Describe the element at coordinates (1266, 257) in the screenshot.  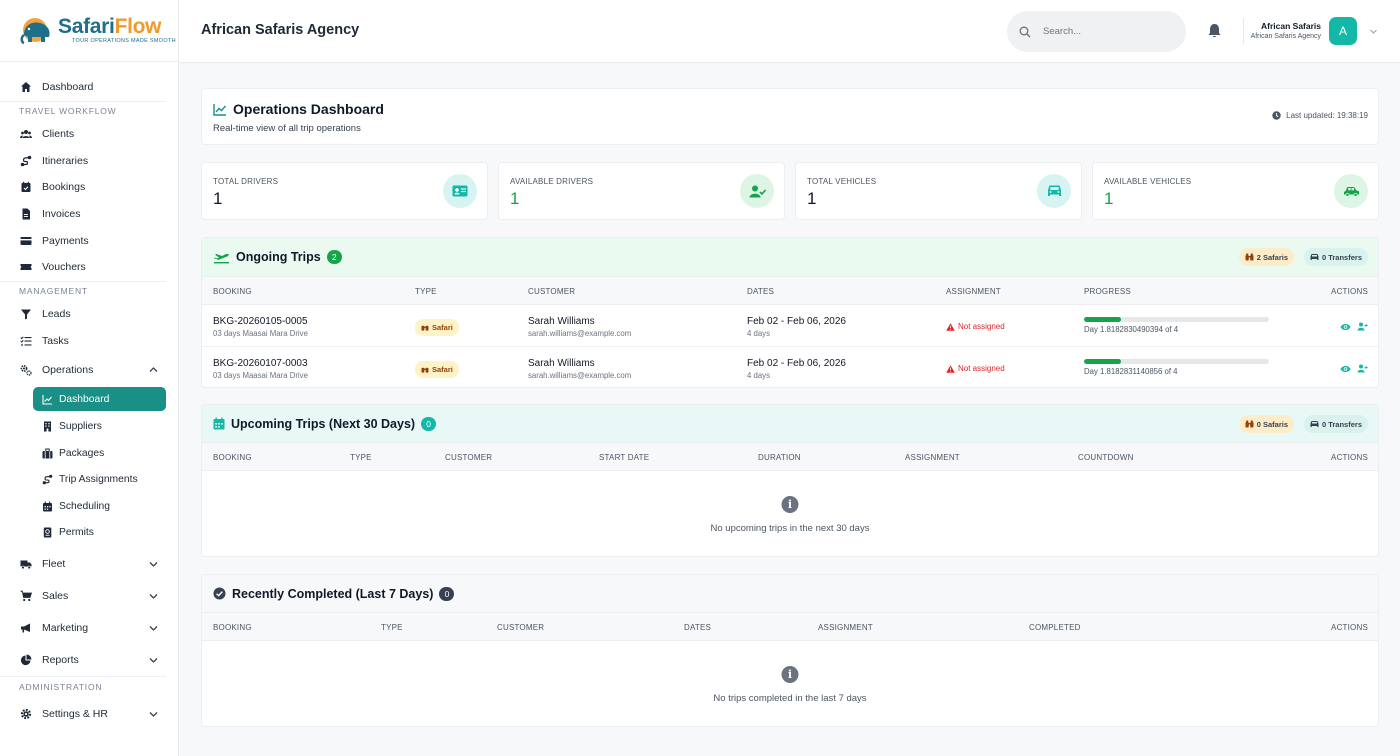
I see `safaris-pill: 2 Safaris` at that location.